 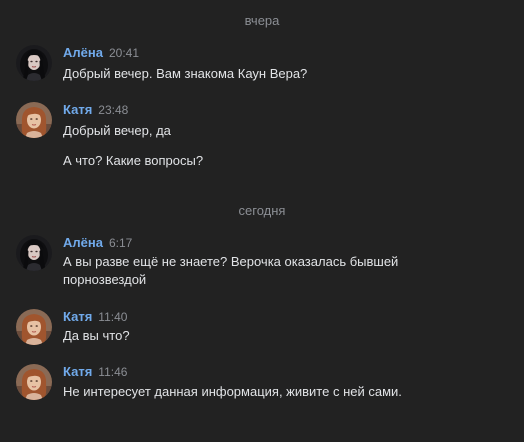 What do you see at coordinates (95, 110) in the screenshot?
I see `message-header: Катя 23:48` at bounding box center [95, 110].